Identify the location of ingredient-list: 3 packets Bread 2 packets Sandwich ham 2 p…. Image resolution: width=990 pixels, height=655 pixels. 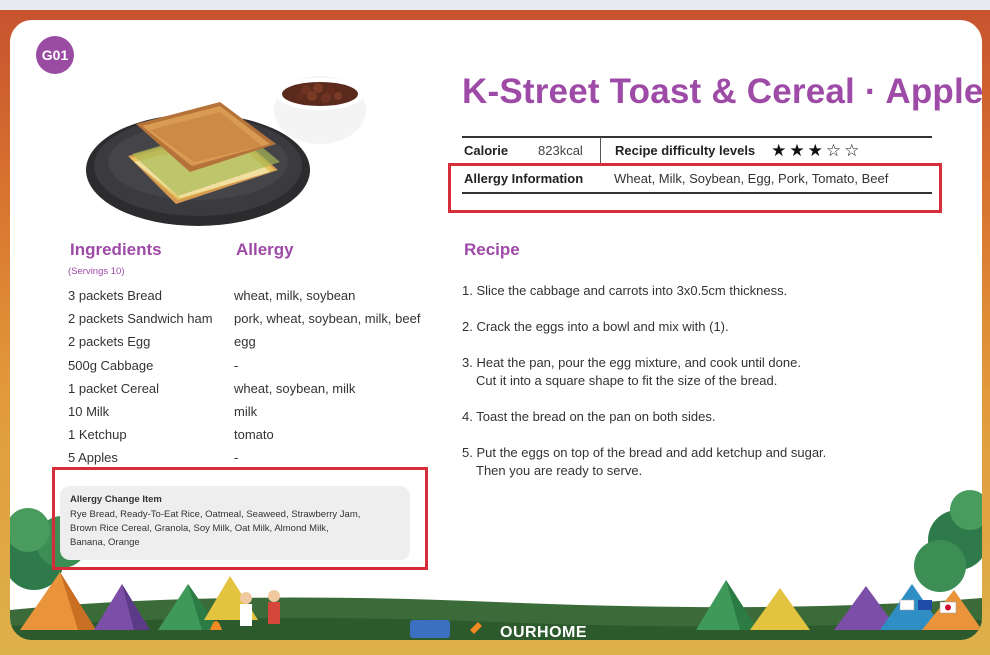
(150, 377).